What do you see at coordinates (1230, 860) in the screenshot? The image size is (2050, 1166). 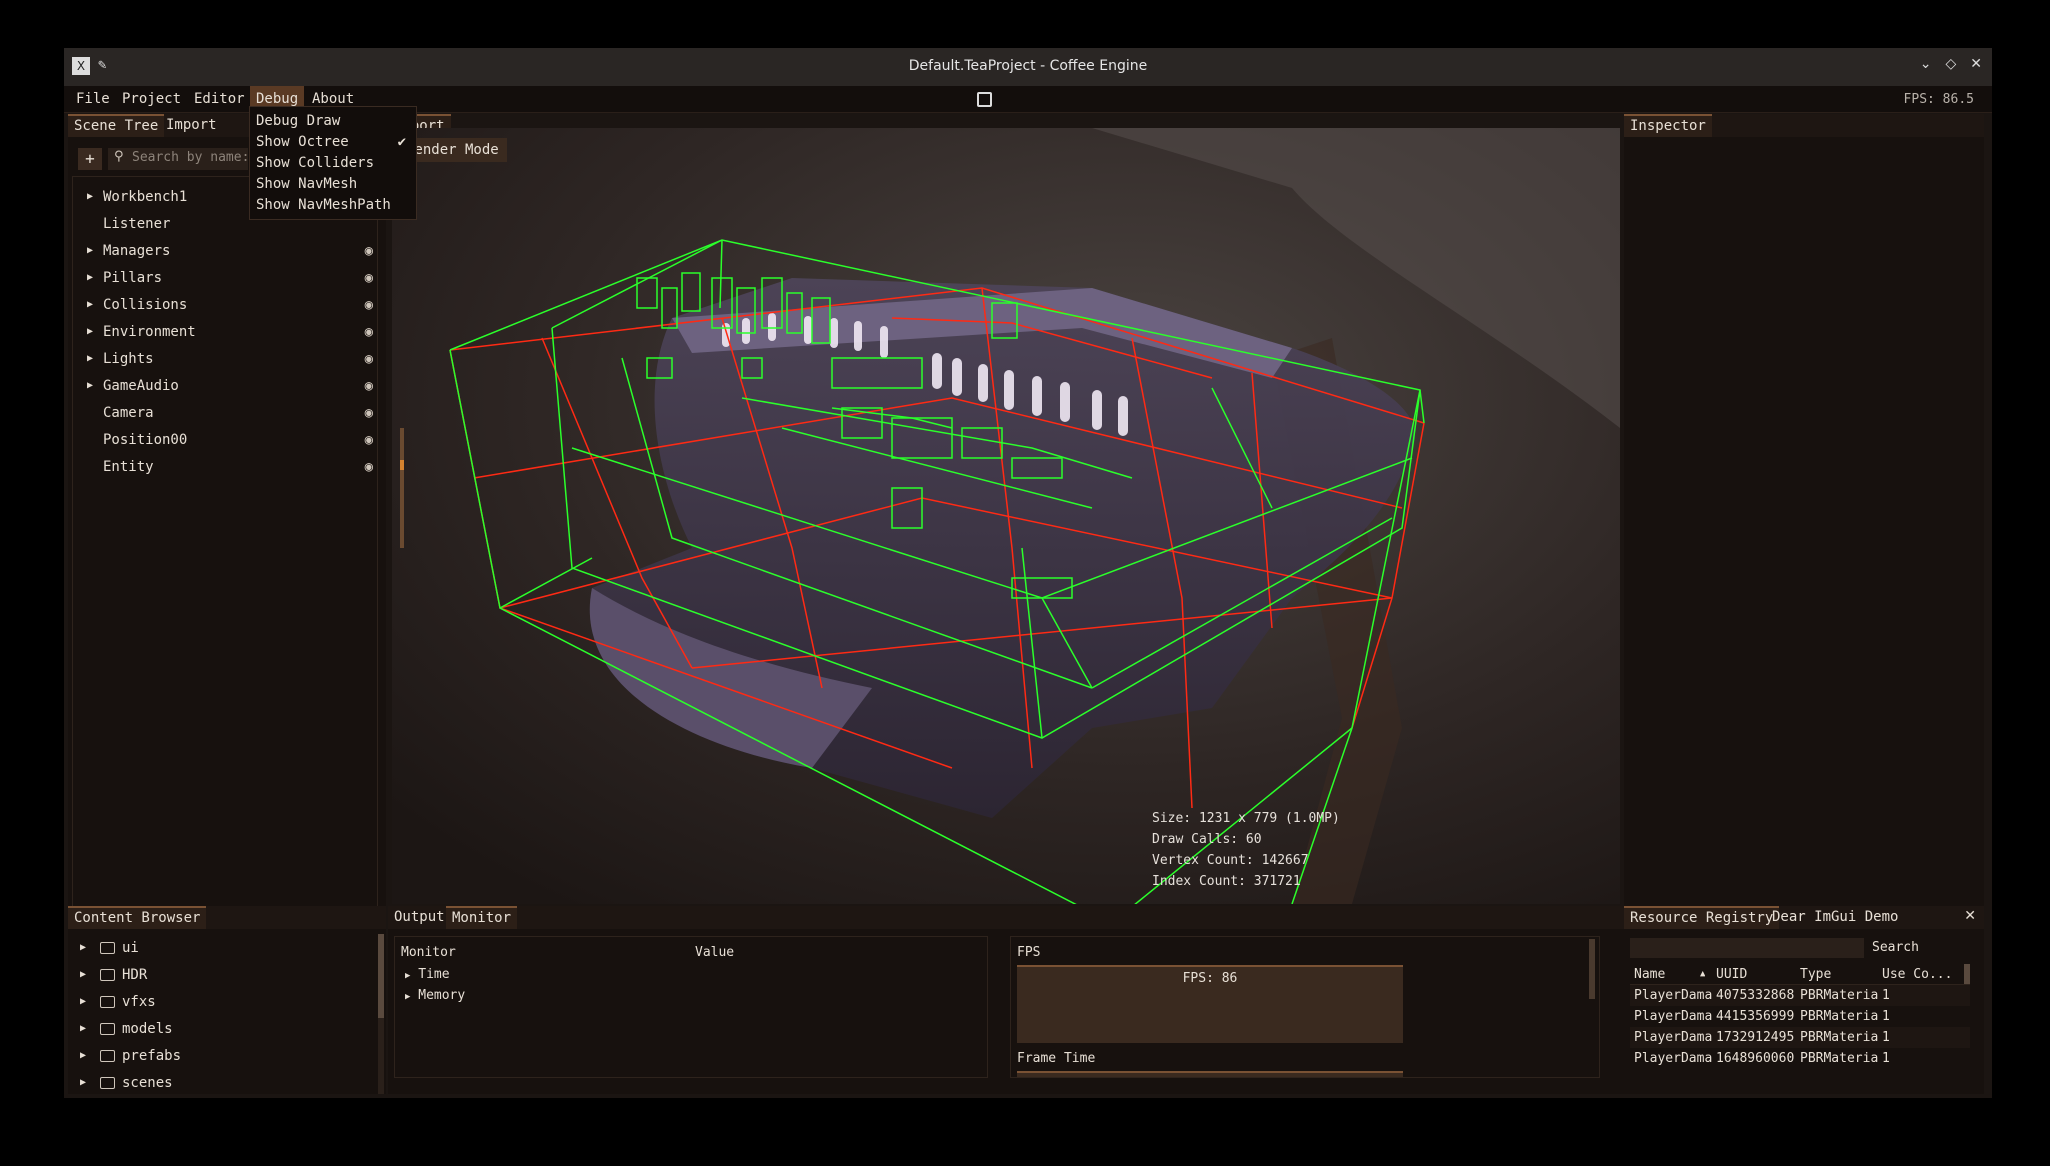 I see `stat-vertex-count: Vertex Count: 142667` at bounding box center [1230, 860].